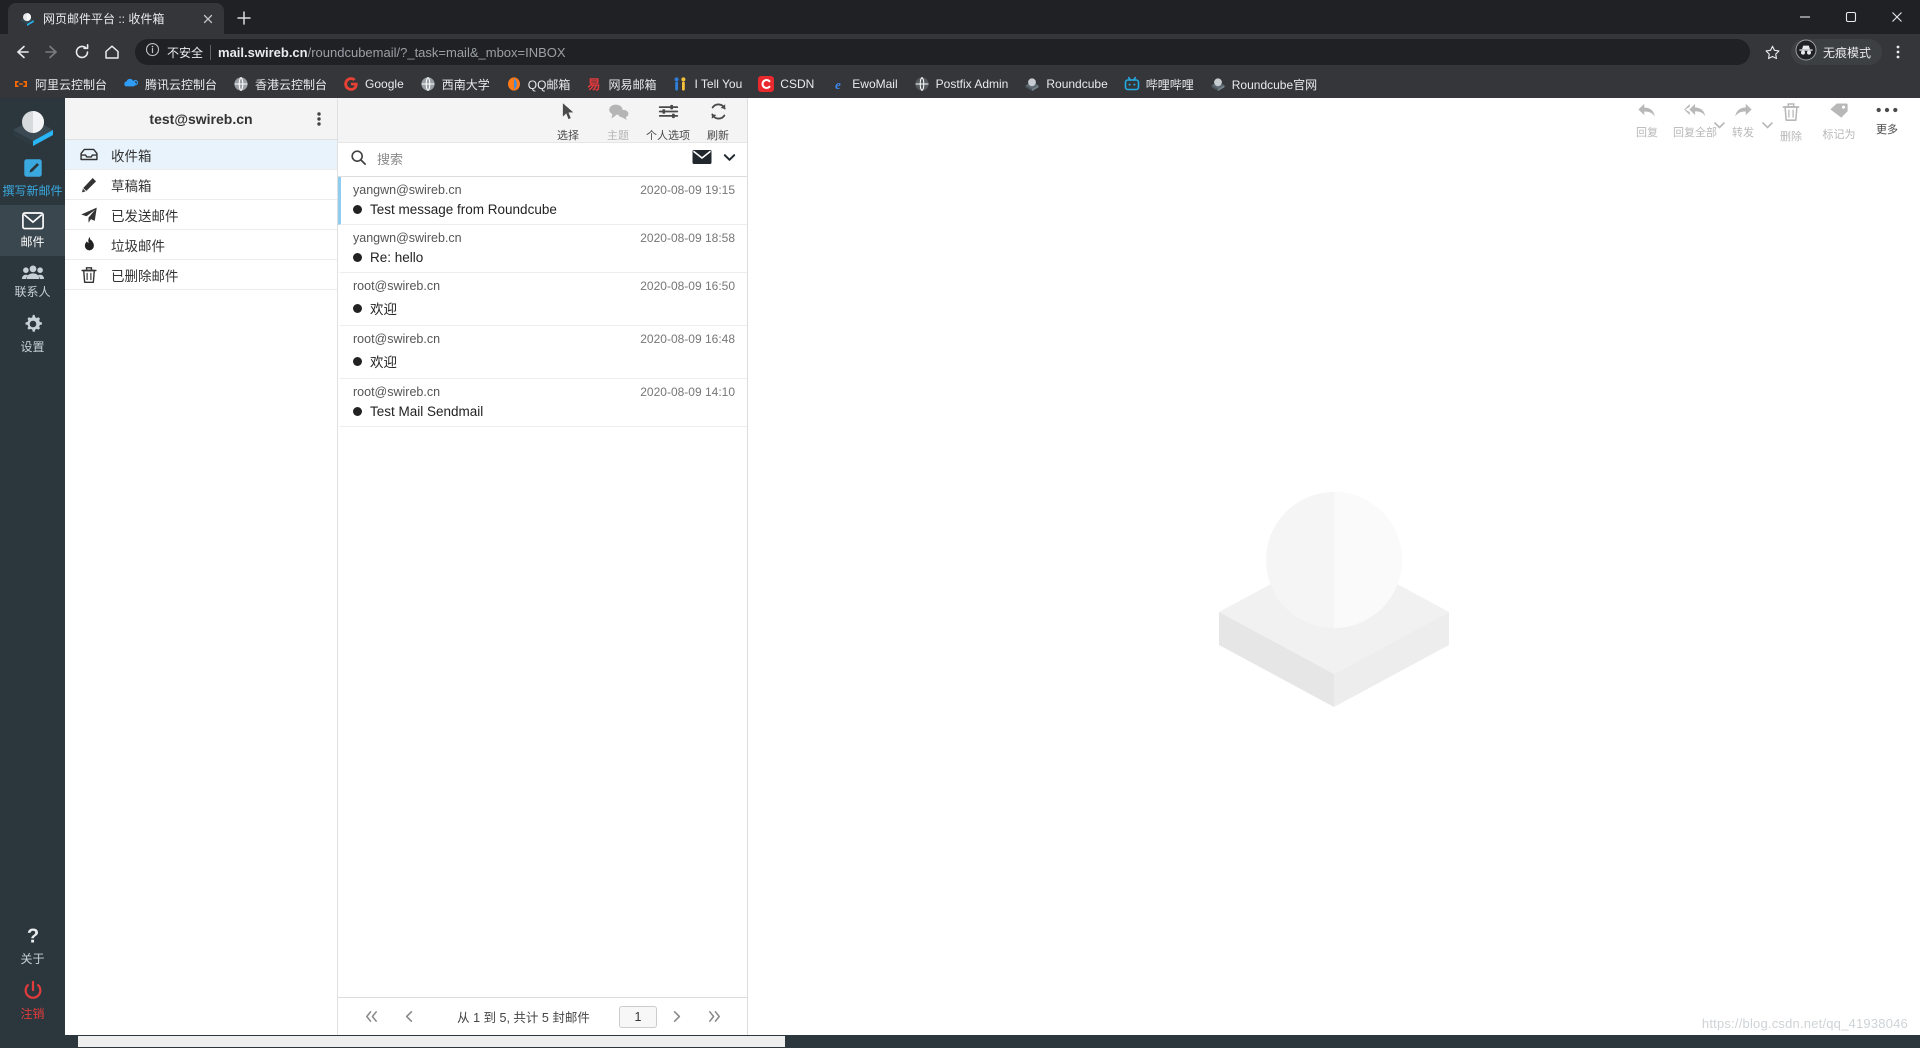  I want to click on toolbar-button-3: 刷新, so click(718, 122).